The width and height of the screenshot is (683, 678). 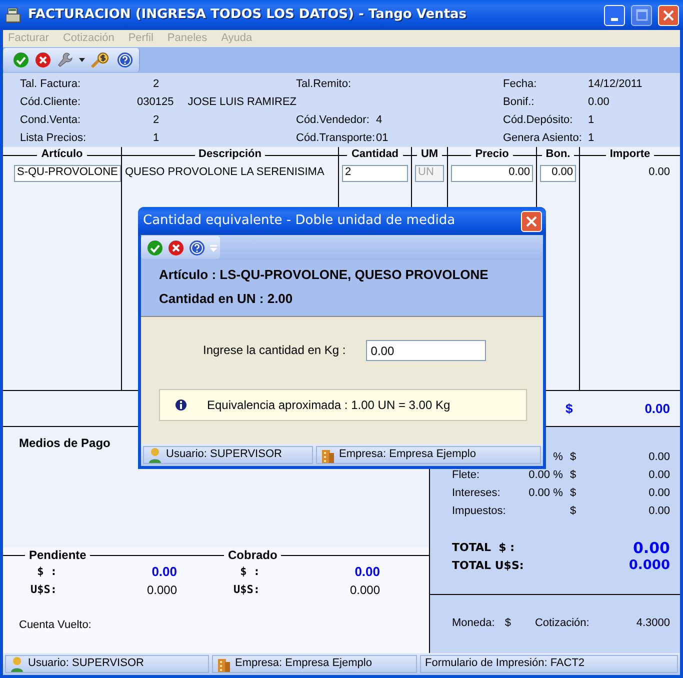 What do you see at coordinates (519, 103) in the screenshot?
I see `field-label: Bonif.:` at bounding box center [519, 103].